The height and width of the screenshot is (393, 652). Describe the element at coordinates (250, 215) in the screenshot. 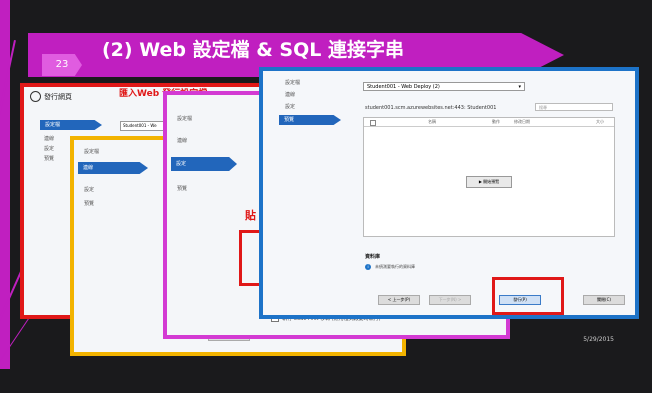

I see `paste-annotation: 貼` at that location.